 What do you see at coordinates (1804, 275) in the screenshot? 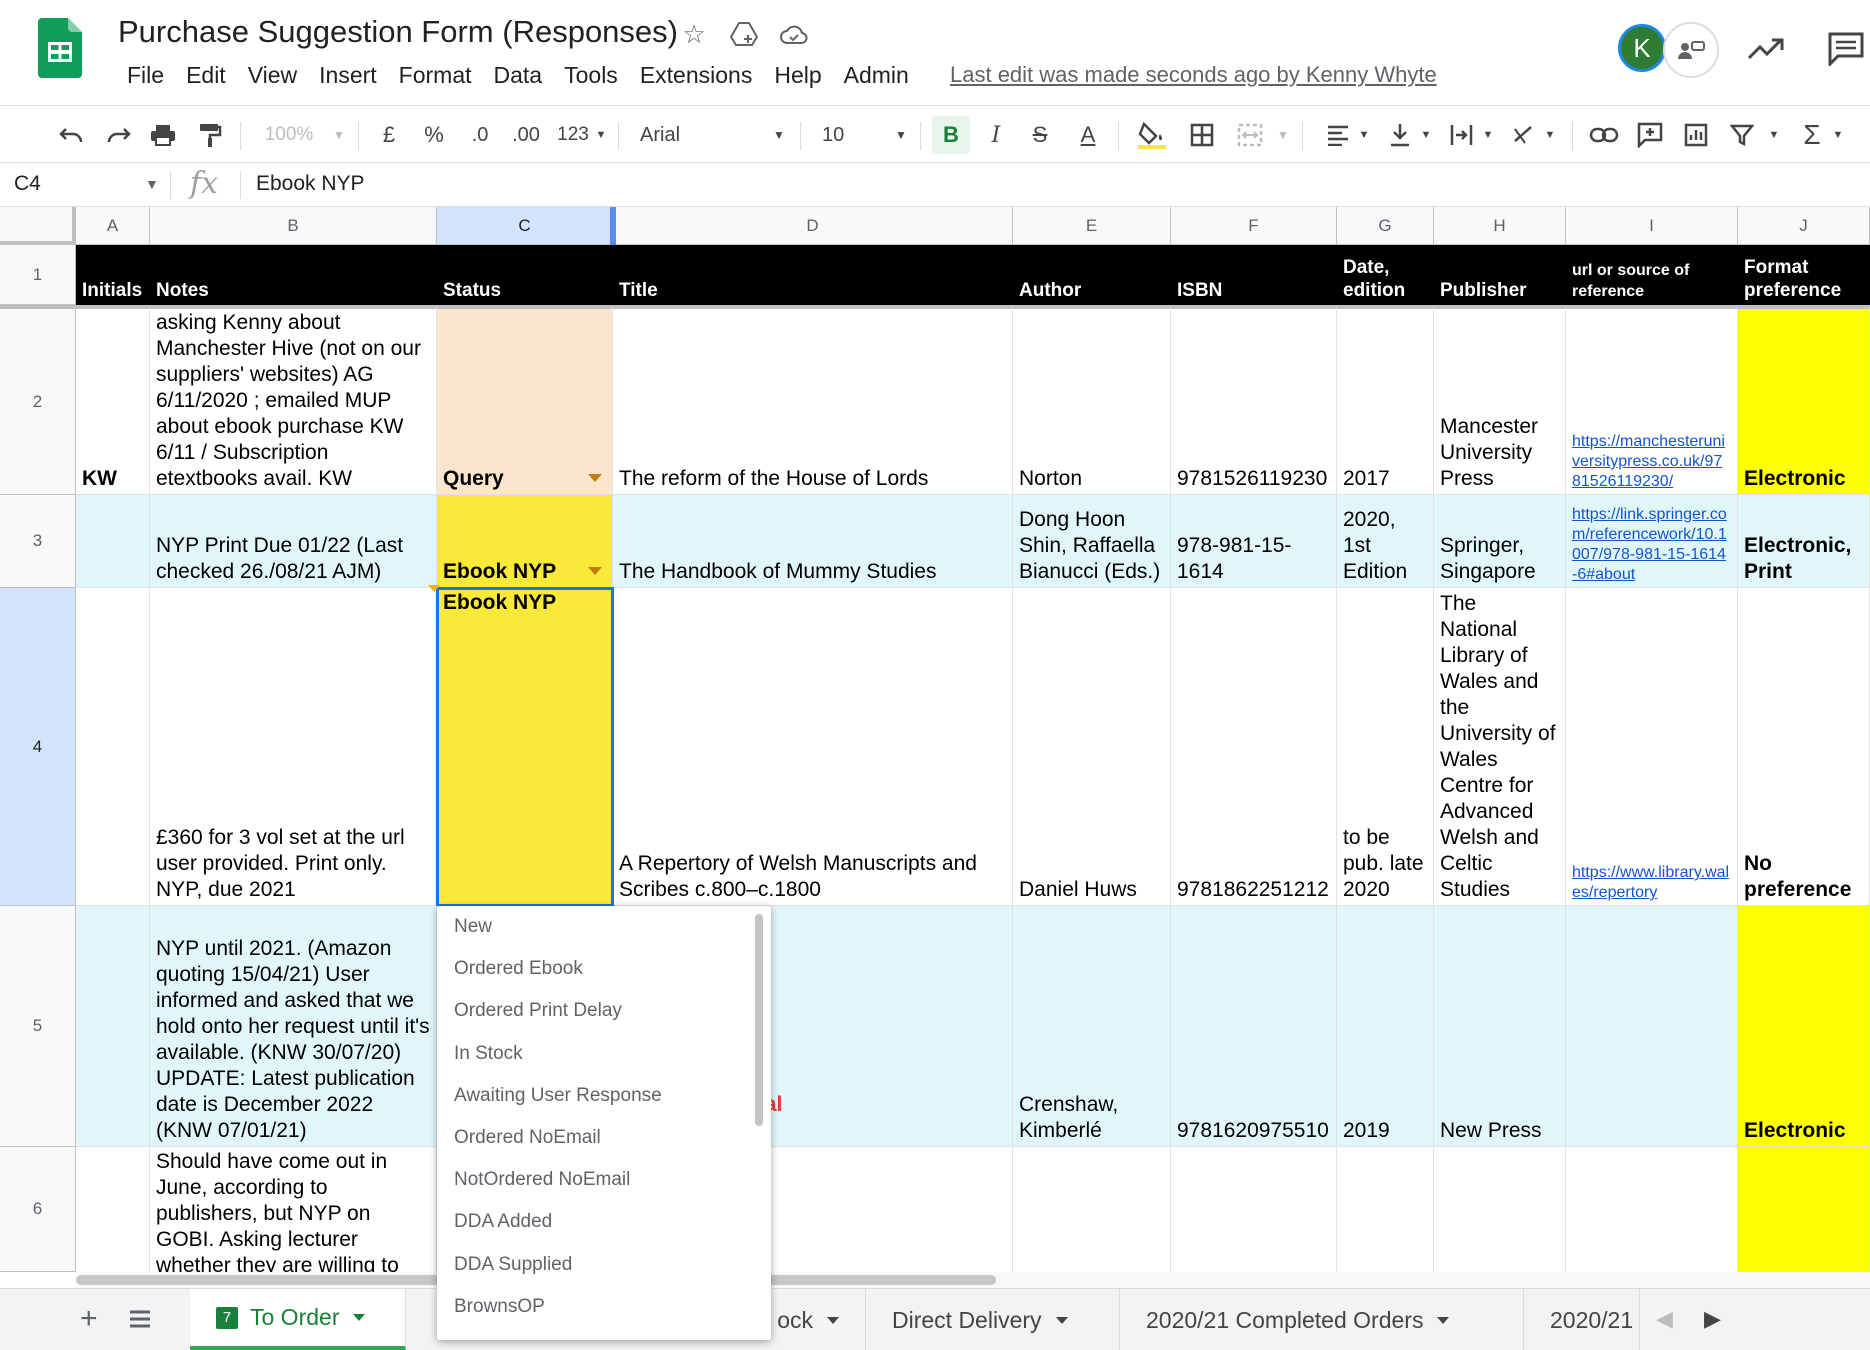
I see `header-format: Format preference` at bounding box center [1804, 275].